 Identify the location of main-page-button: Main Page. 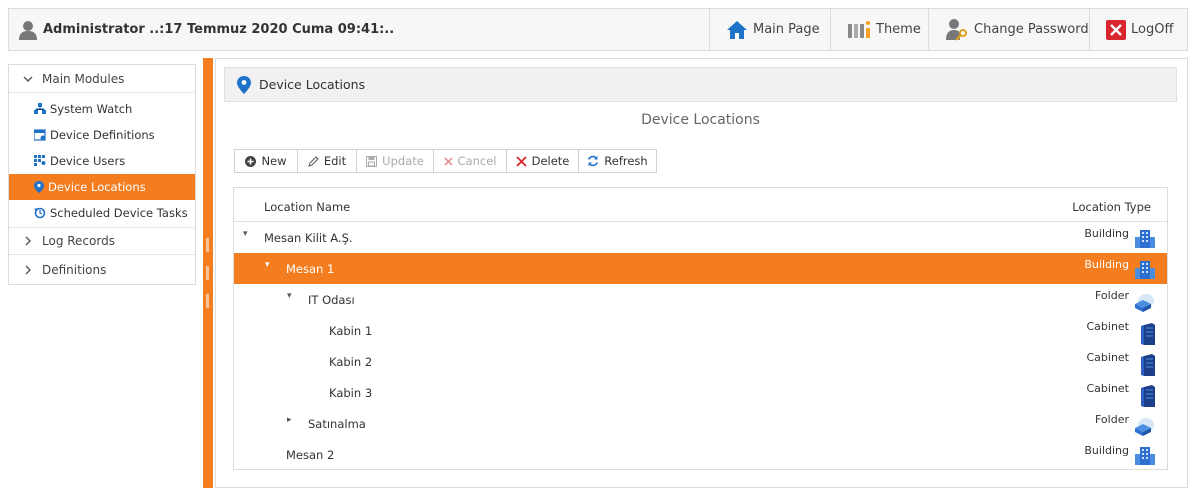
(769, 29).